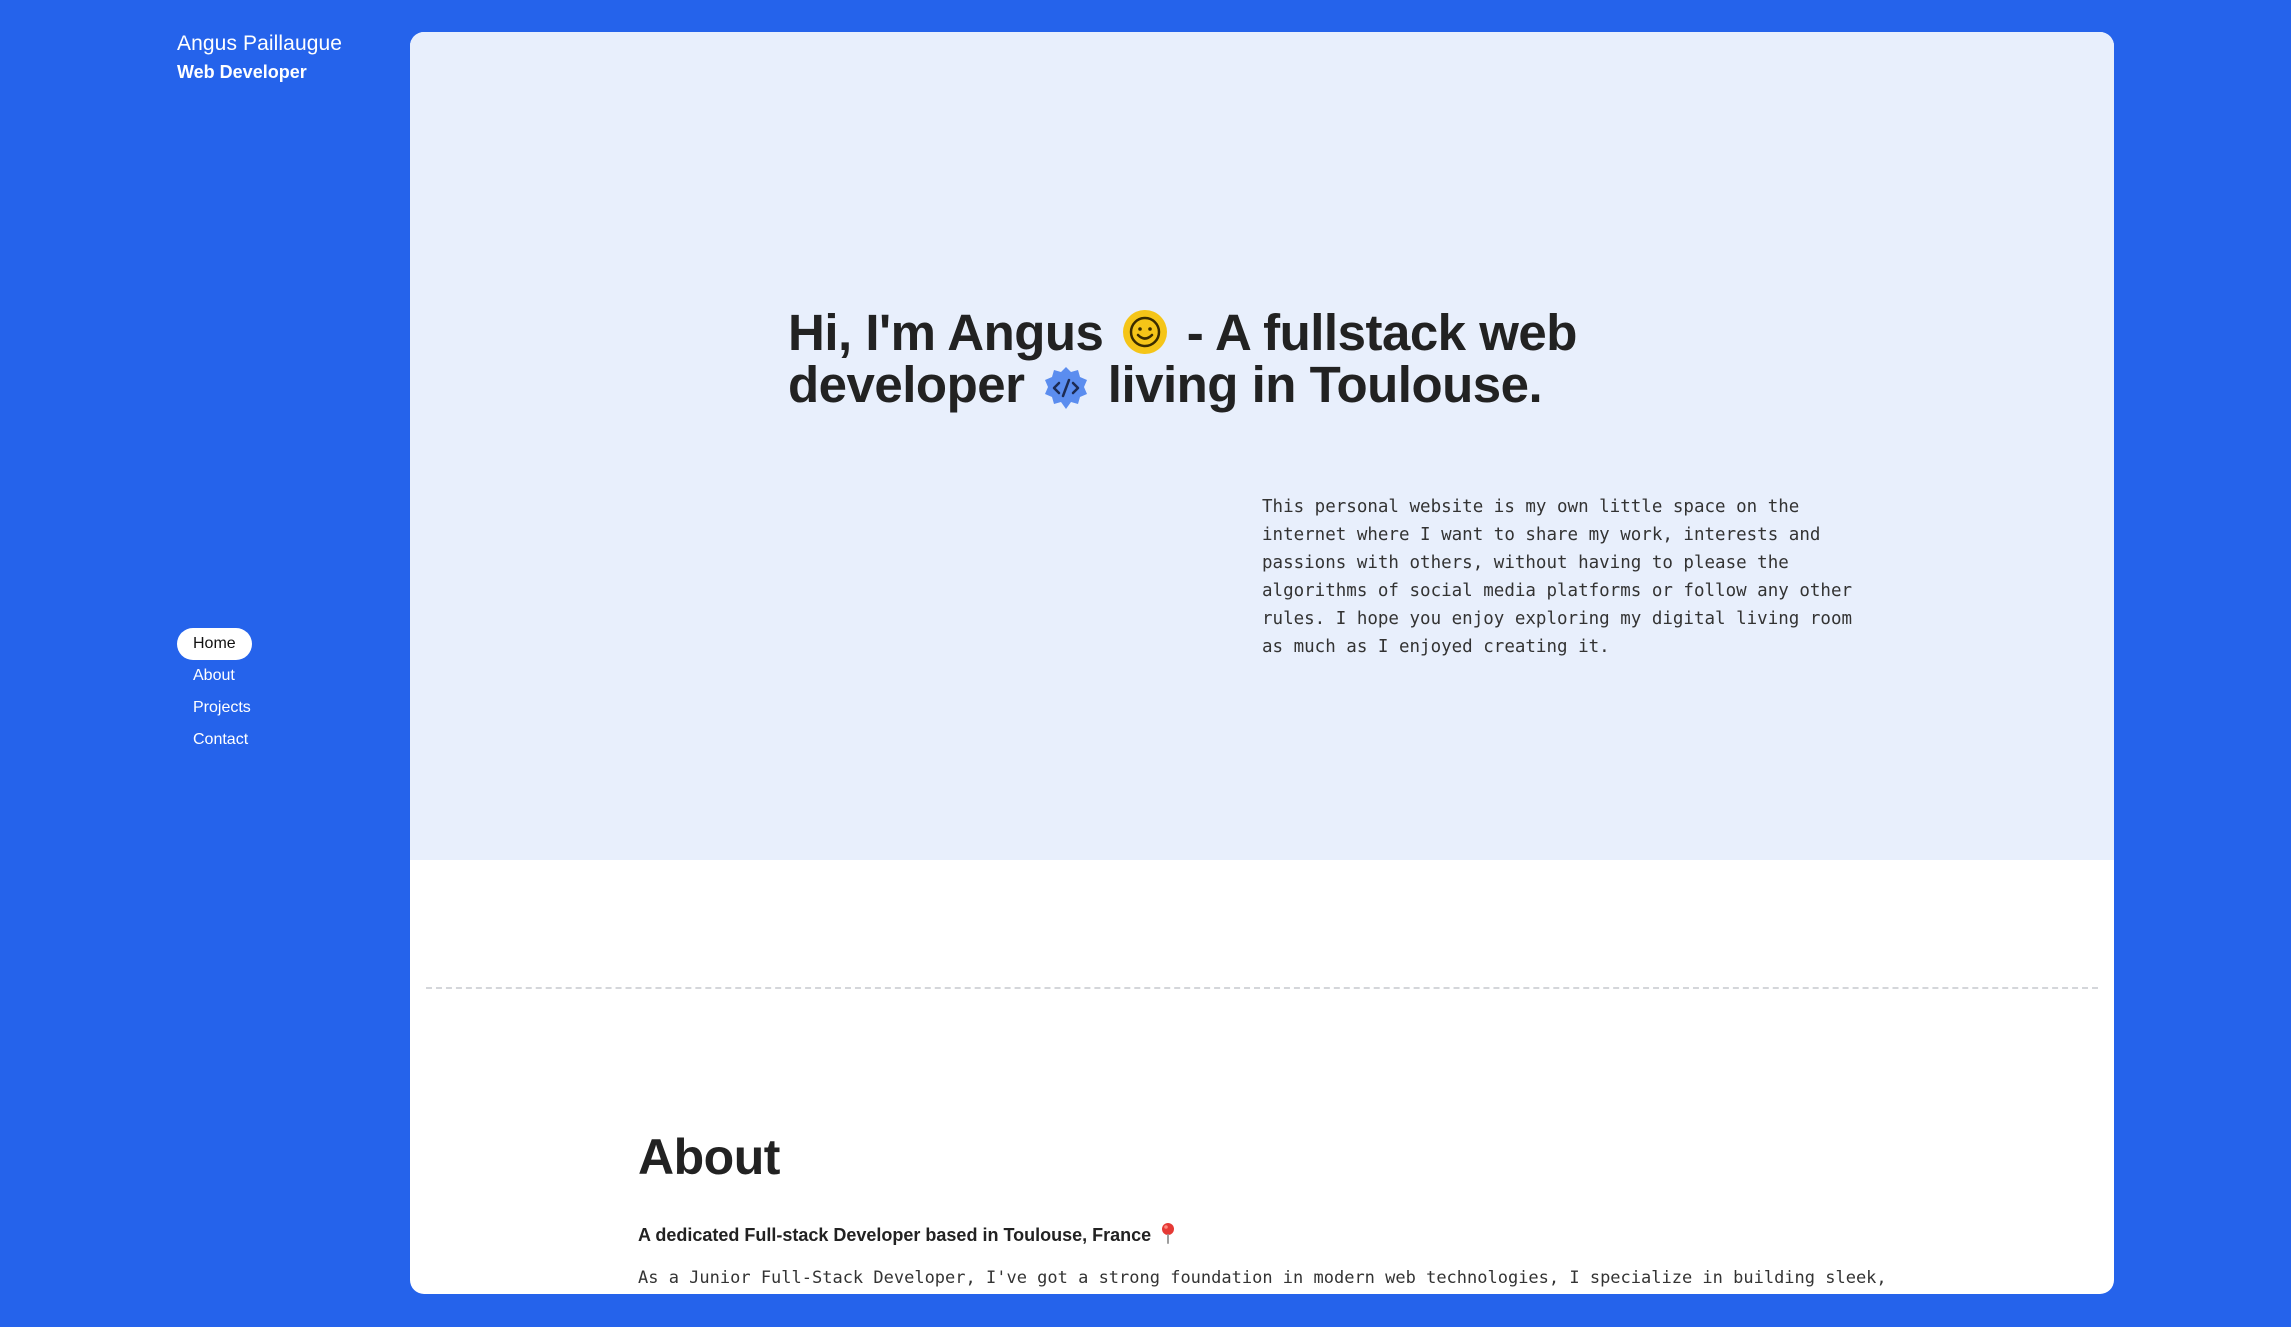 The width and height of the screenshot is (2291, 1327). Describe the element at coordinates (259, 44) in the screenshot. I see `site-owner-name: Angus Paillaugue` at that location.